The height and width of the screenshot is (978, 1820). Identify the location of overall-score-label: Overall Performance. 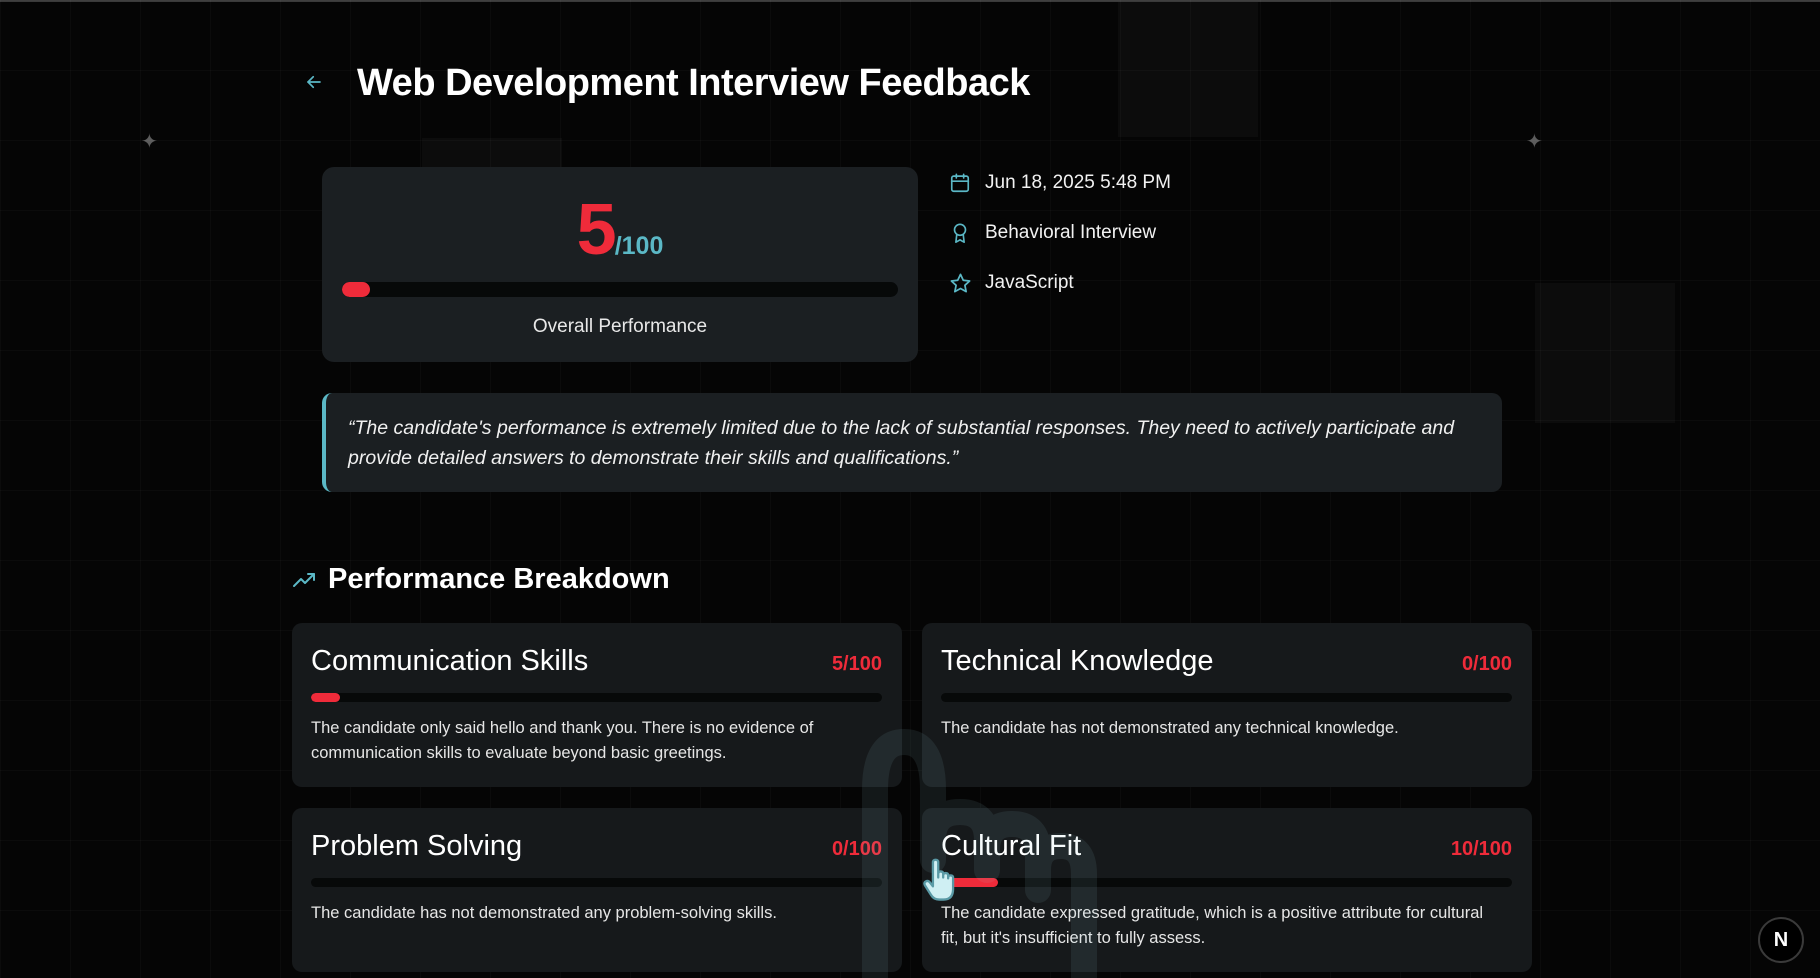
(620, 326).